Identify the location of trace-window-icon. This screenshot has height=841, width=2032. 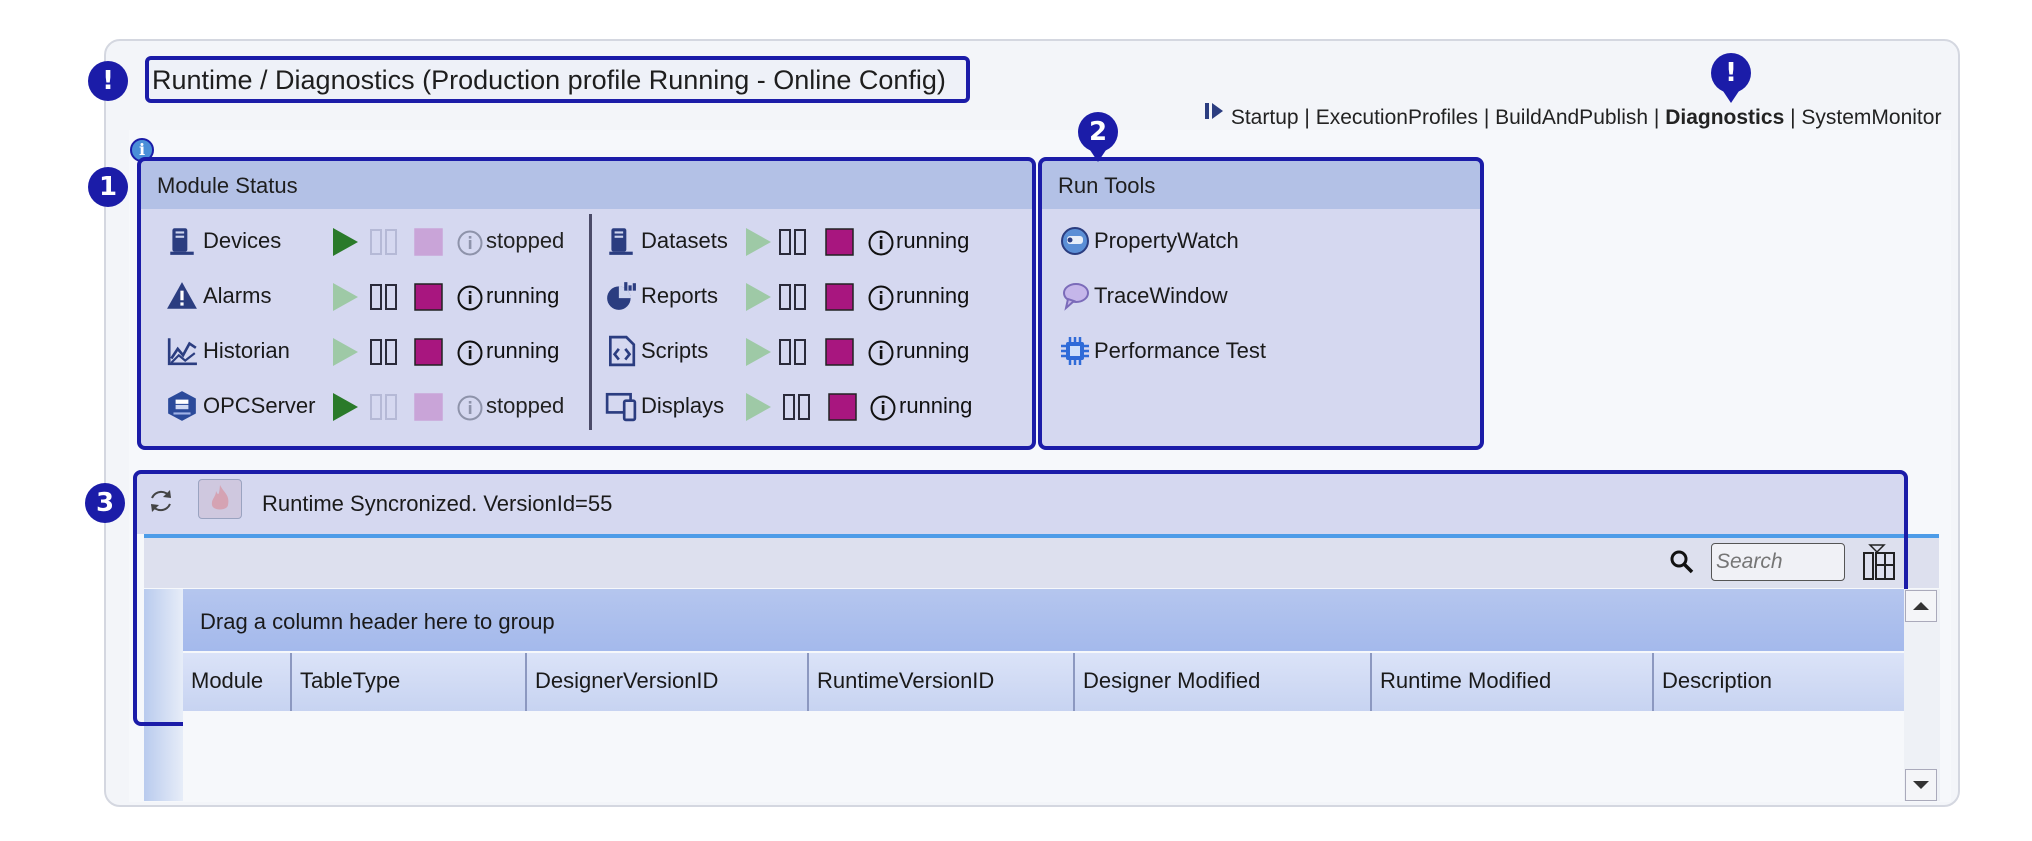
(1076, 297).